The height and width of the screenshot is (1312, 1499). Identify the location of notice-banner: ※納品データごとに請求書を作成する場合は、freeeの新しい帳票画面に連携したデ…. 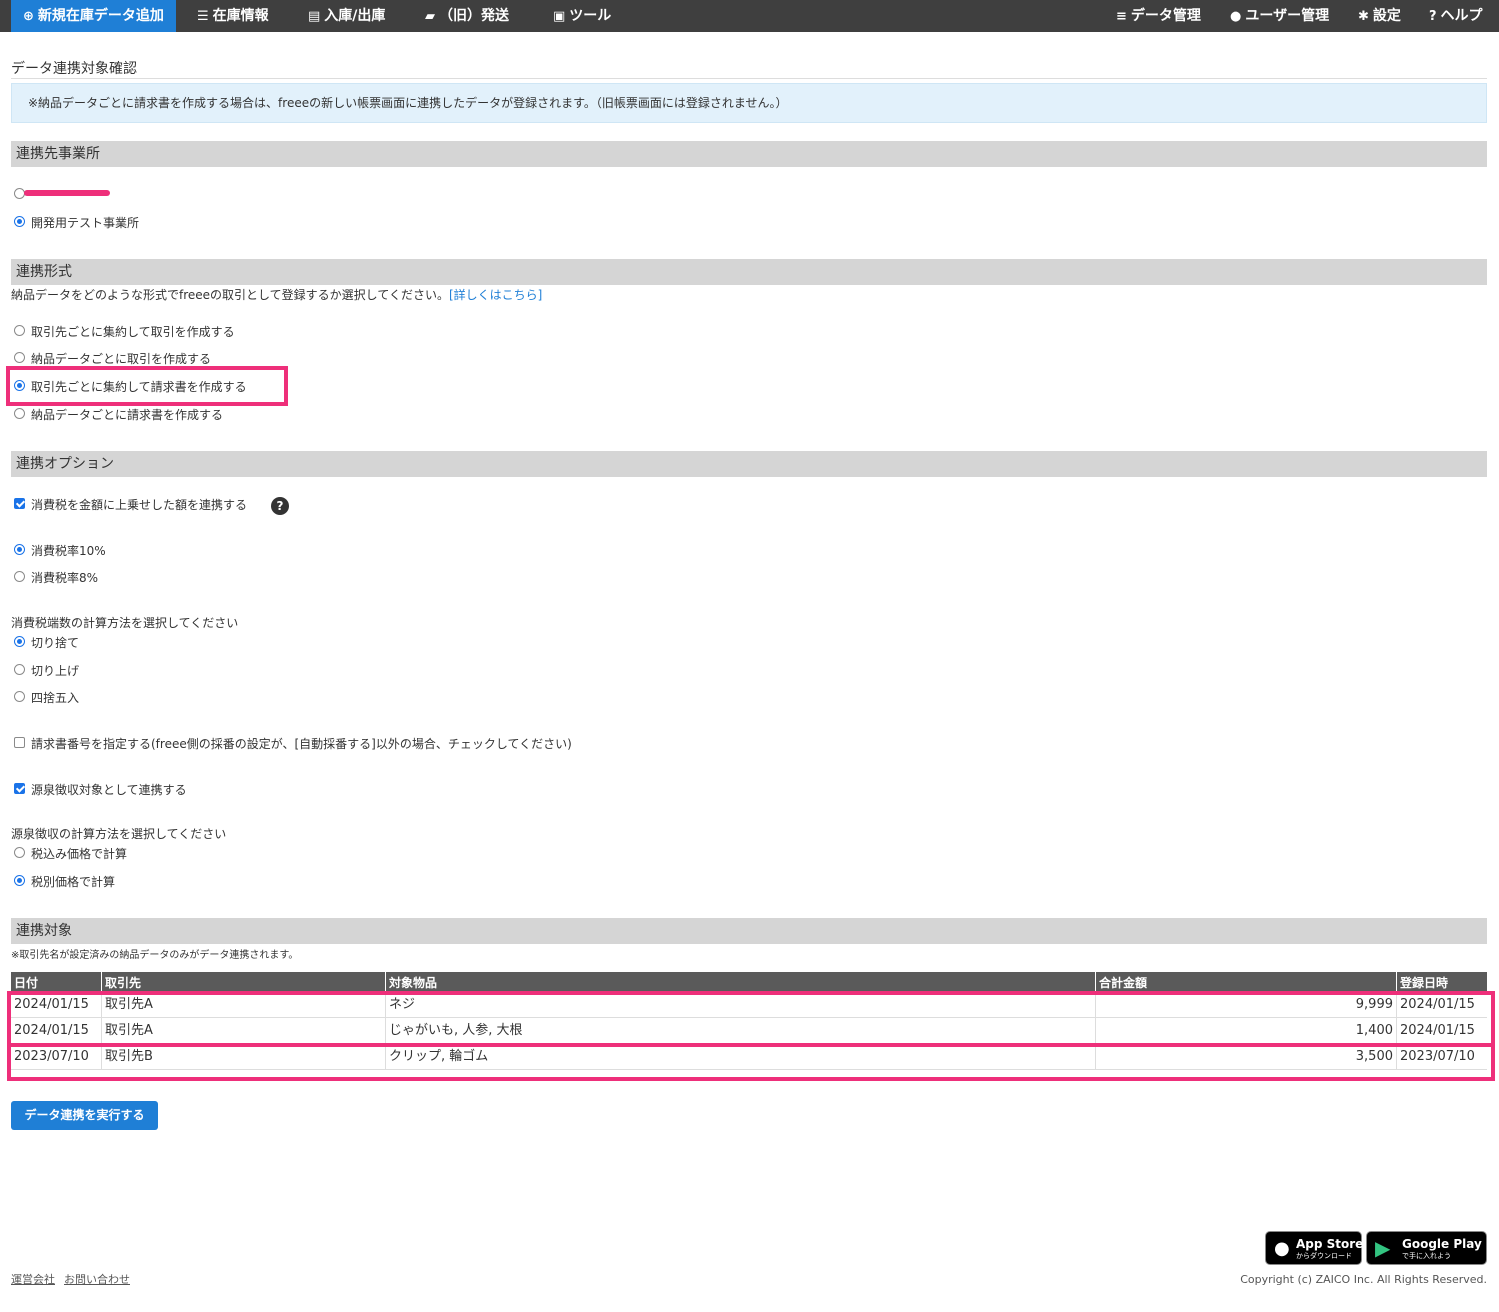
(749, 103).